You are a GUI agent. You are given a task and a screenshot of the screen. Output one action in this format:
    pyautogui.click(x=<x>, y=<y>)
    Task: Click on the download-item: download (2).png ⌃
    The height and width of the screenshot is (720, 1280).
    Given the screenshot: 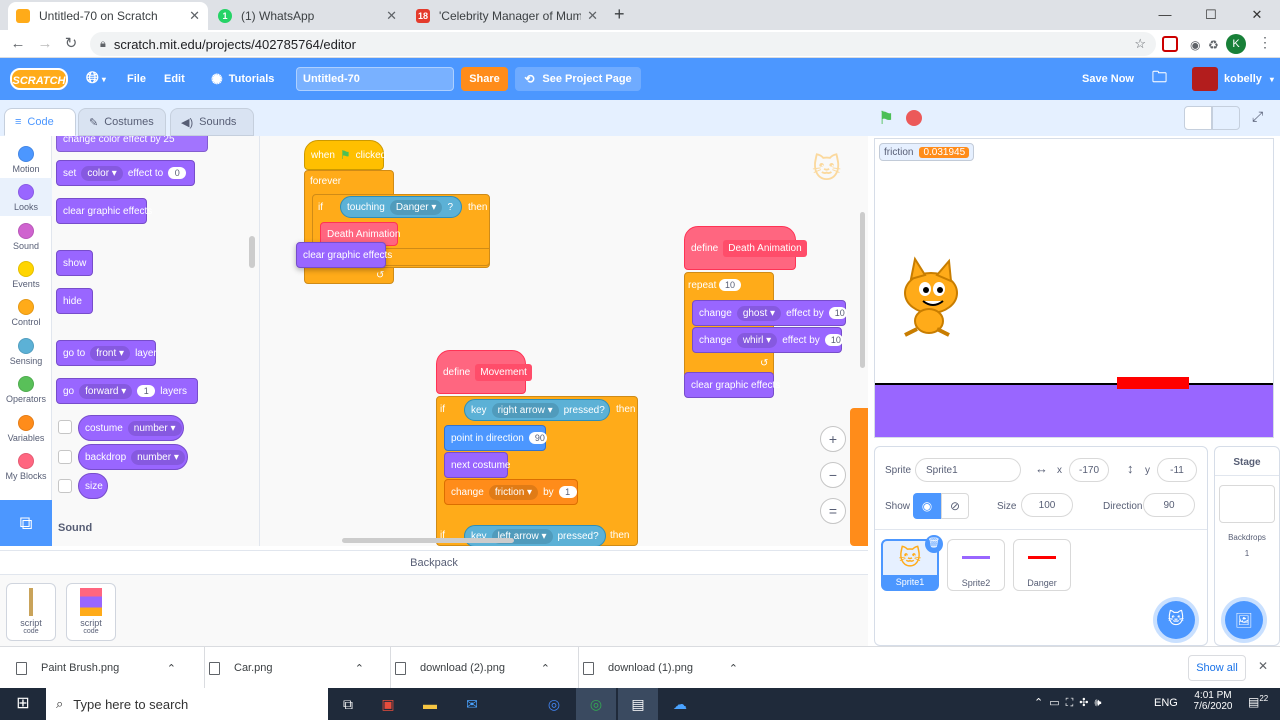 What is the action you would take?
    pyautogui.click(x=475, y=668)
    